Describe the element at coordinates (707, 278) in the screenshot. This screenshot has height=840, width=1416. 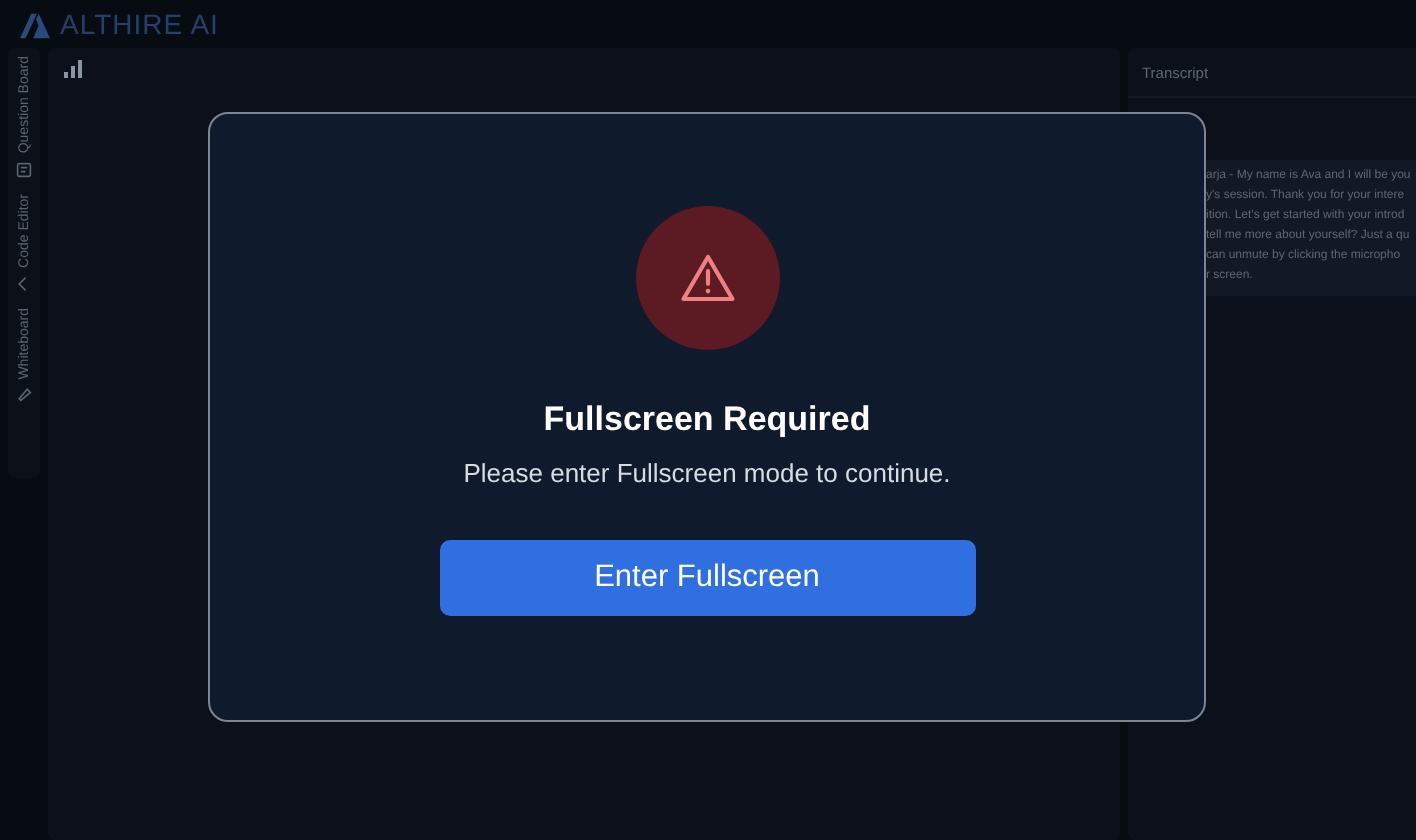
I see `warning-icon` at that location.